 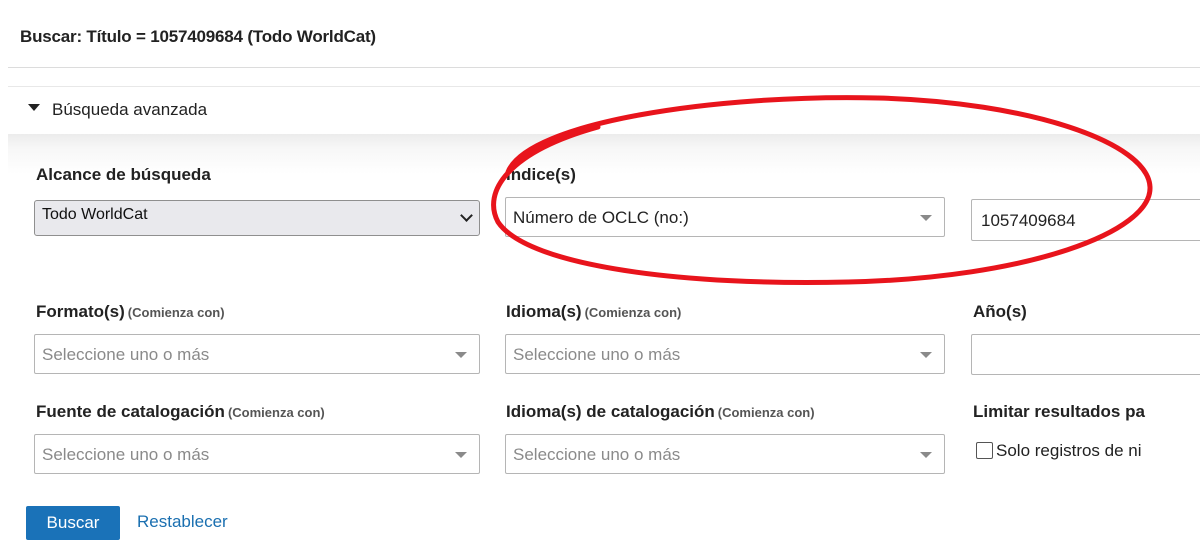 What do you see at coordinates (1059, 411) in the screenshot?
I see `limit-results-label: Limitar resultados pa` at bounding box center [1059, 411].